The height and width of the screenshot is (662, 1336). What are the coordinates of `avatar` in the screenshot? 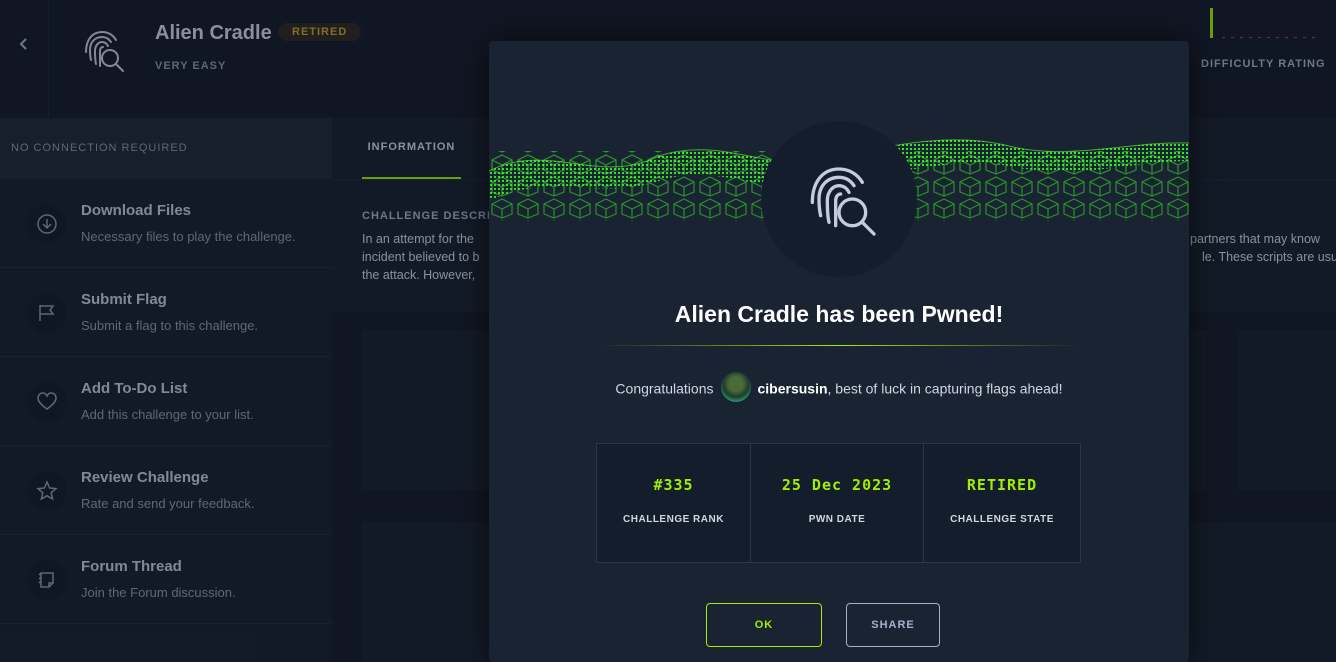 It's located at (736, 387).